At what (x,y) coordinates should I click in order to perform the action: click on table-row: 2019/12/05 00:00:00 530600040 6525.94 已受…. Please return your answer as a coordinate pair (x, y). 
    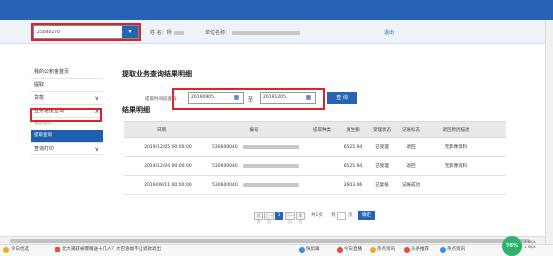
    Looking at the image, I should click on (315, 147).